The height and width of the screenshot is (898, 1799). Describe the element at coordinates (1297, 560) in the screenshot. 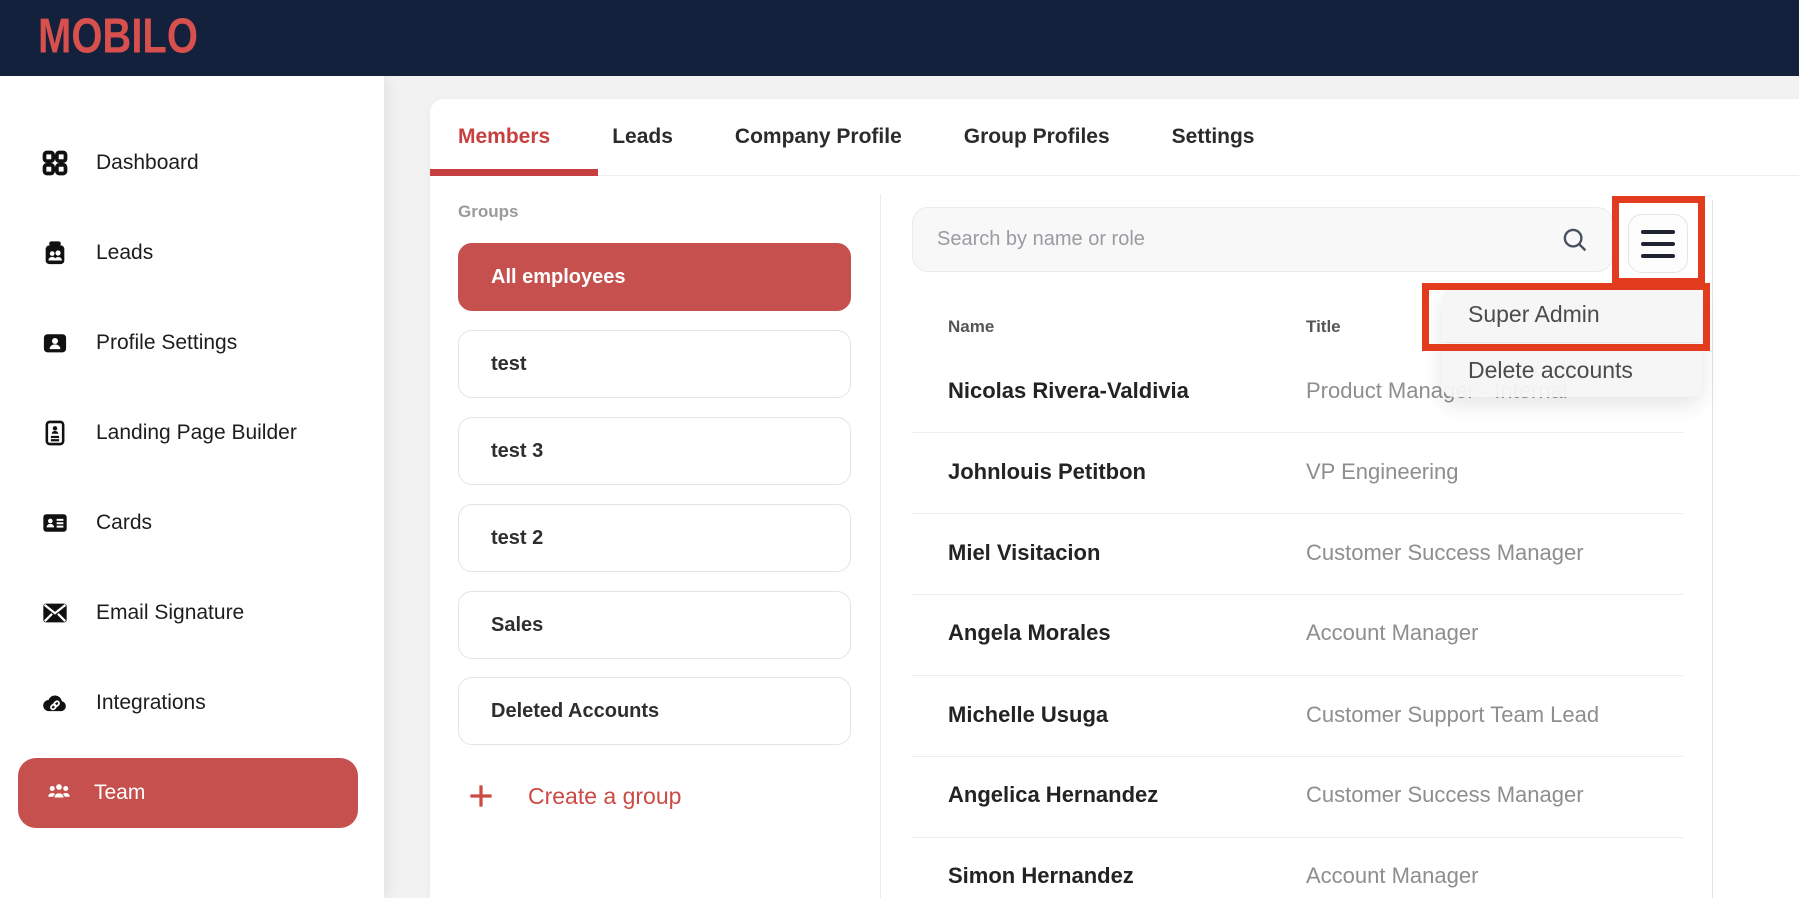

I see `table-row: Miel Visitacion Customer Success Manager` at that location.